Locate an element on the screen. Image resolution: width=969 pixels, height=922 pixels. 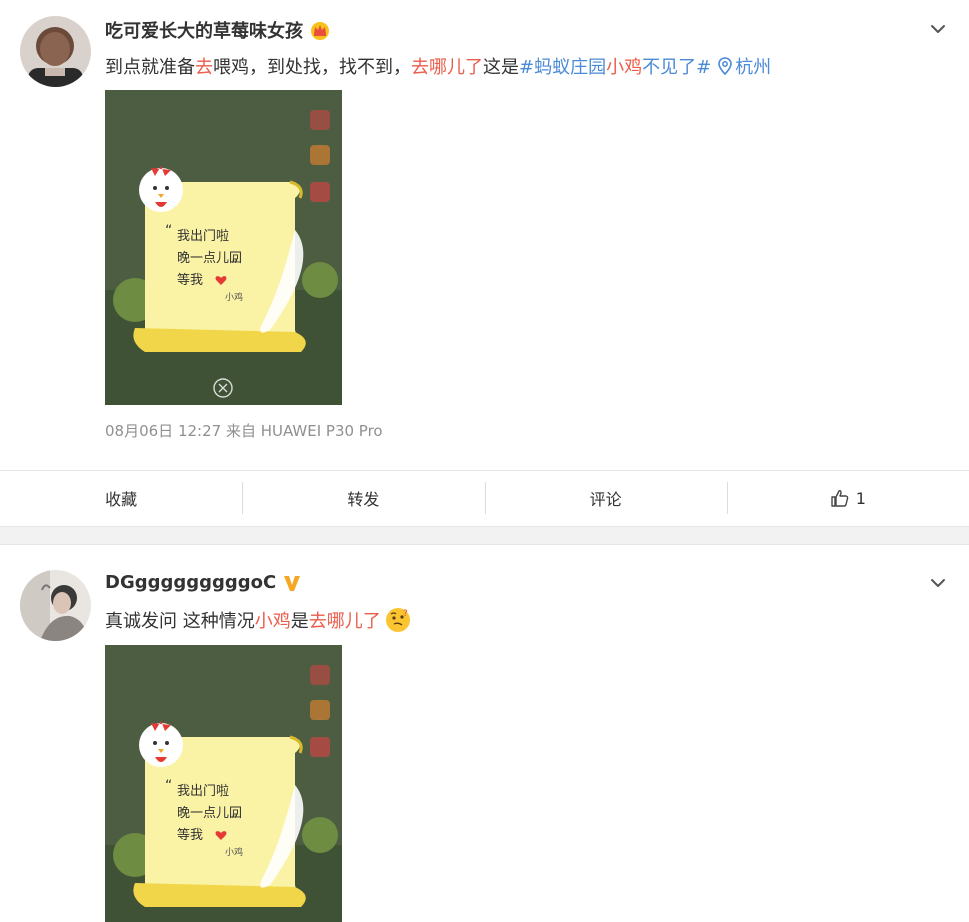
comment-button: 评论 is located at coordinates (605, 498).